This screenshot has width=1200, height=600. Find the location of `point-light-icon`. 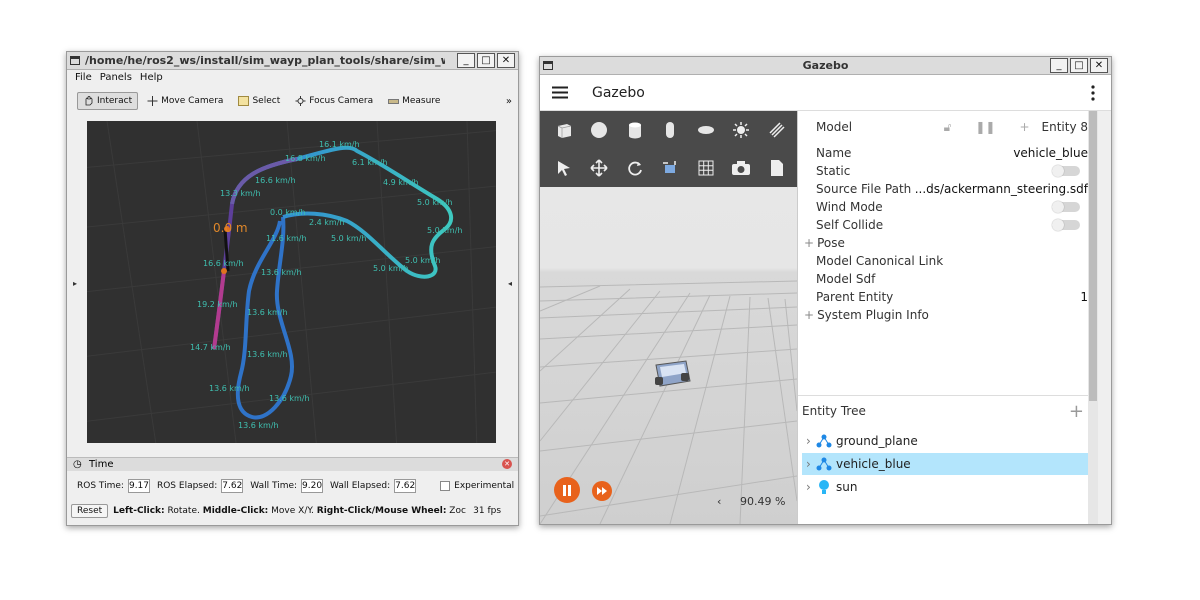

point-light-icon is located at coordinates (742, 130).